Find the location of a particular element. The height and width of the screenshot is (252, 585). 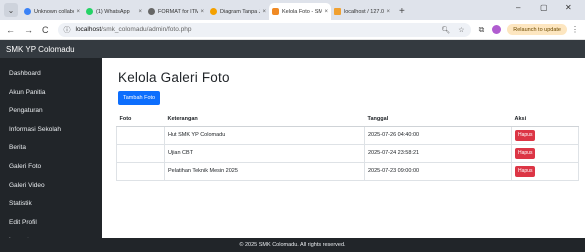

sidebar-item-berita: Berita is located at coordinates (51, 148).